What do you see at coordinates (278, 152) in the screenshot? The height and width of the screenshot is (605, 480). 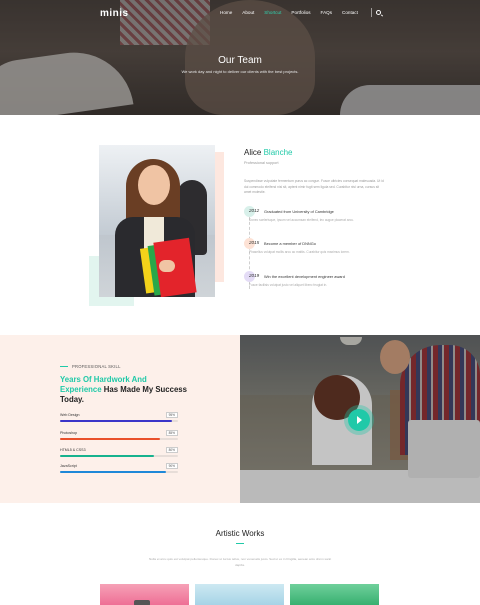 I see `profile-last-name: Blanche` at bounding box center [278, 152].